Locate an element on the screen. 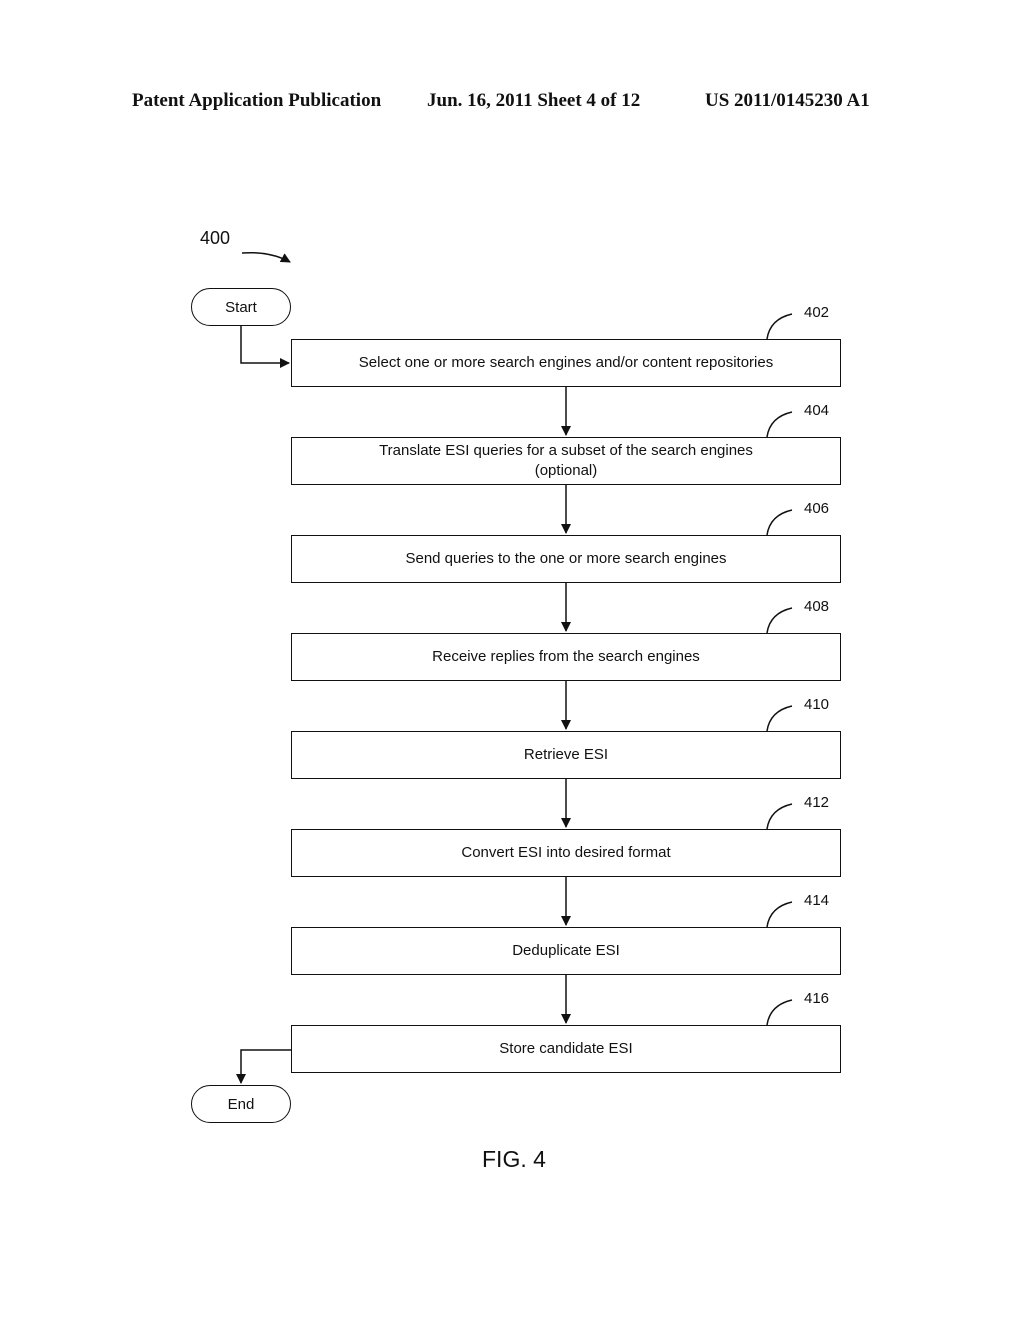  step-reference-number: 406 is located at coordinates (817, 508).